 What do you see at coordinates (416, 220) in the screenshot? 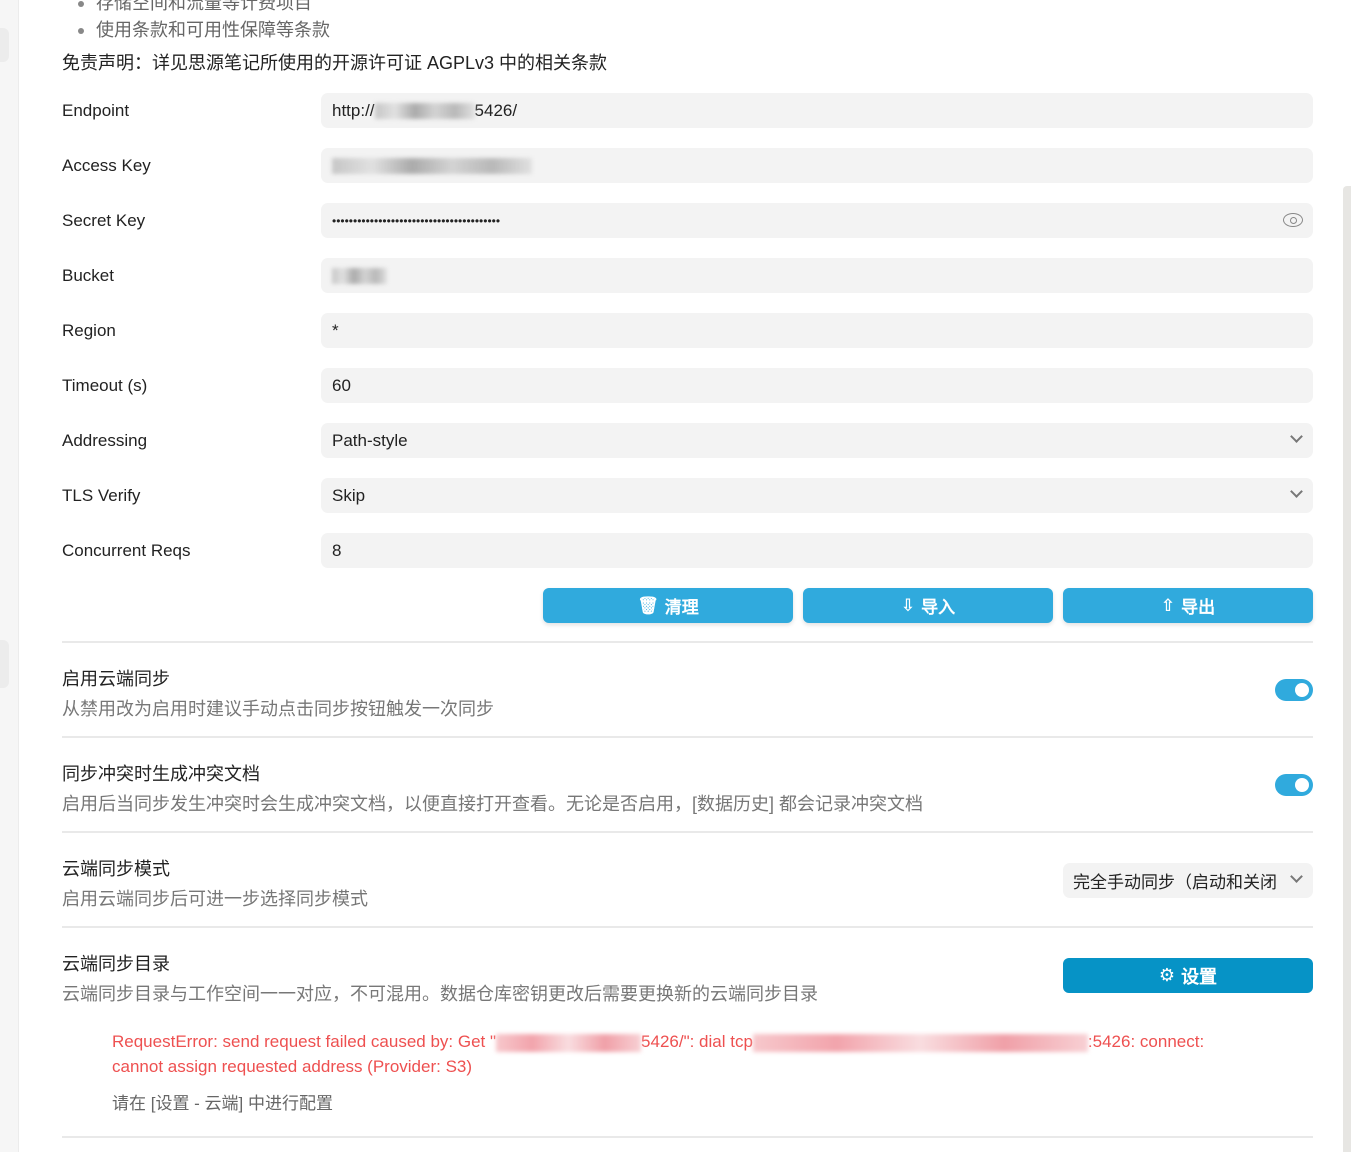
I see `secret-key-value: ••••••••••••••••••••••••••••••••••••••••` at bounding box center [416, 220].